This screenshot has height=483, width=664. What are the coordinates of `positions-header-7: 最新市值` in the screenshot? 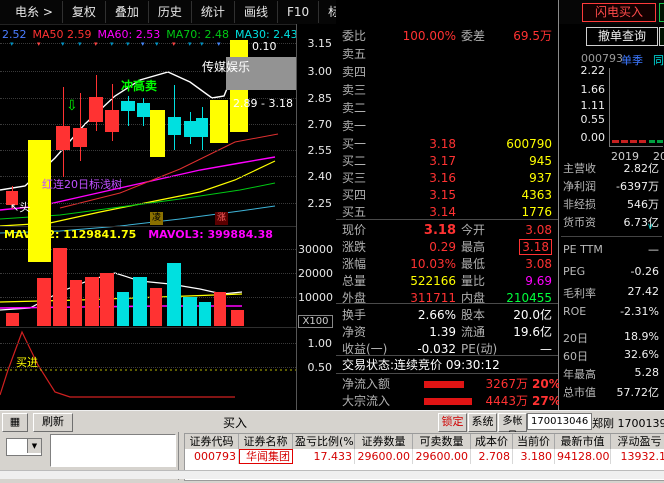 It's located at (583, 441).